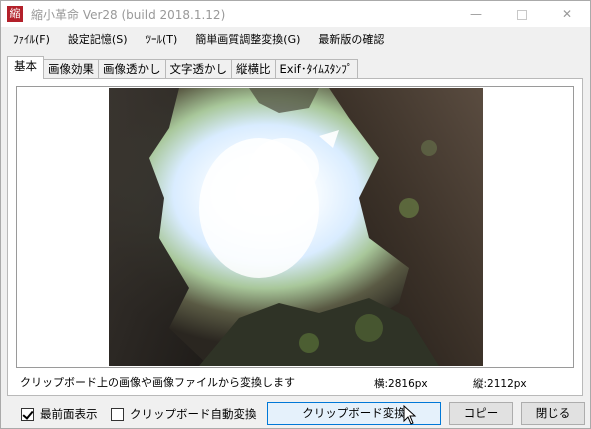  I want to click on window-title: 縮小革命 Ver28 (build 2018.1.12), so click(128, 15).